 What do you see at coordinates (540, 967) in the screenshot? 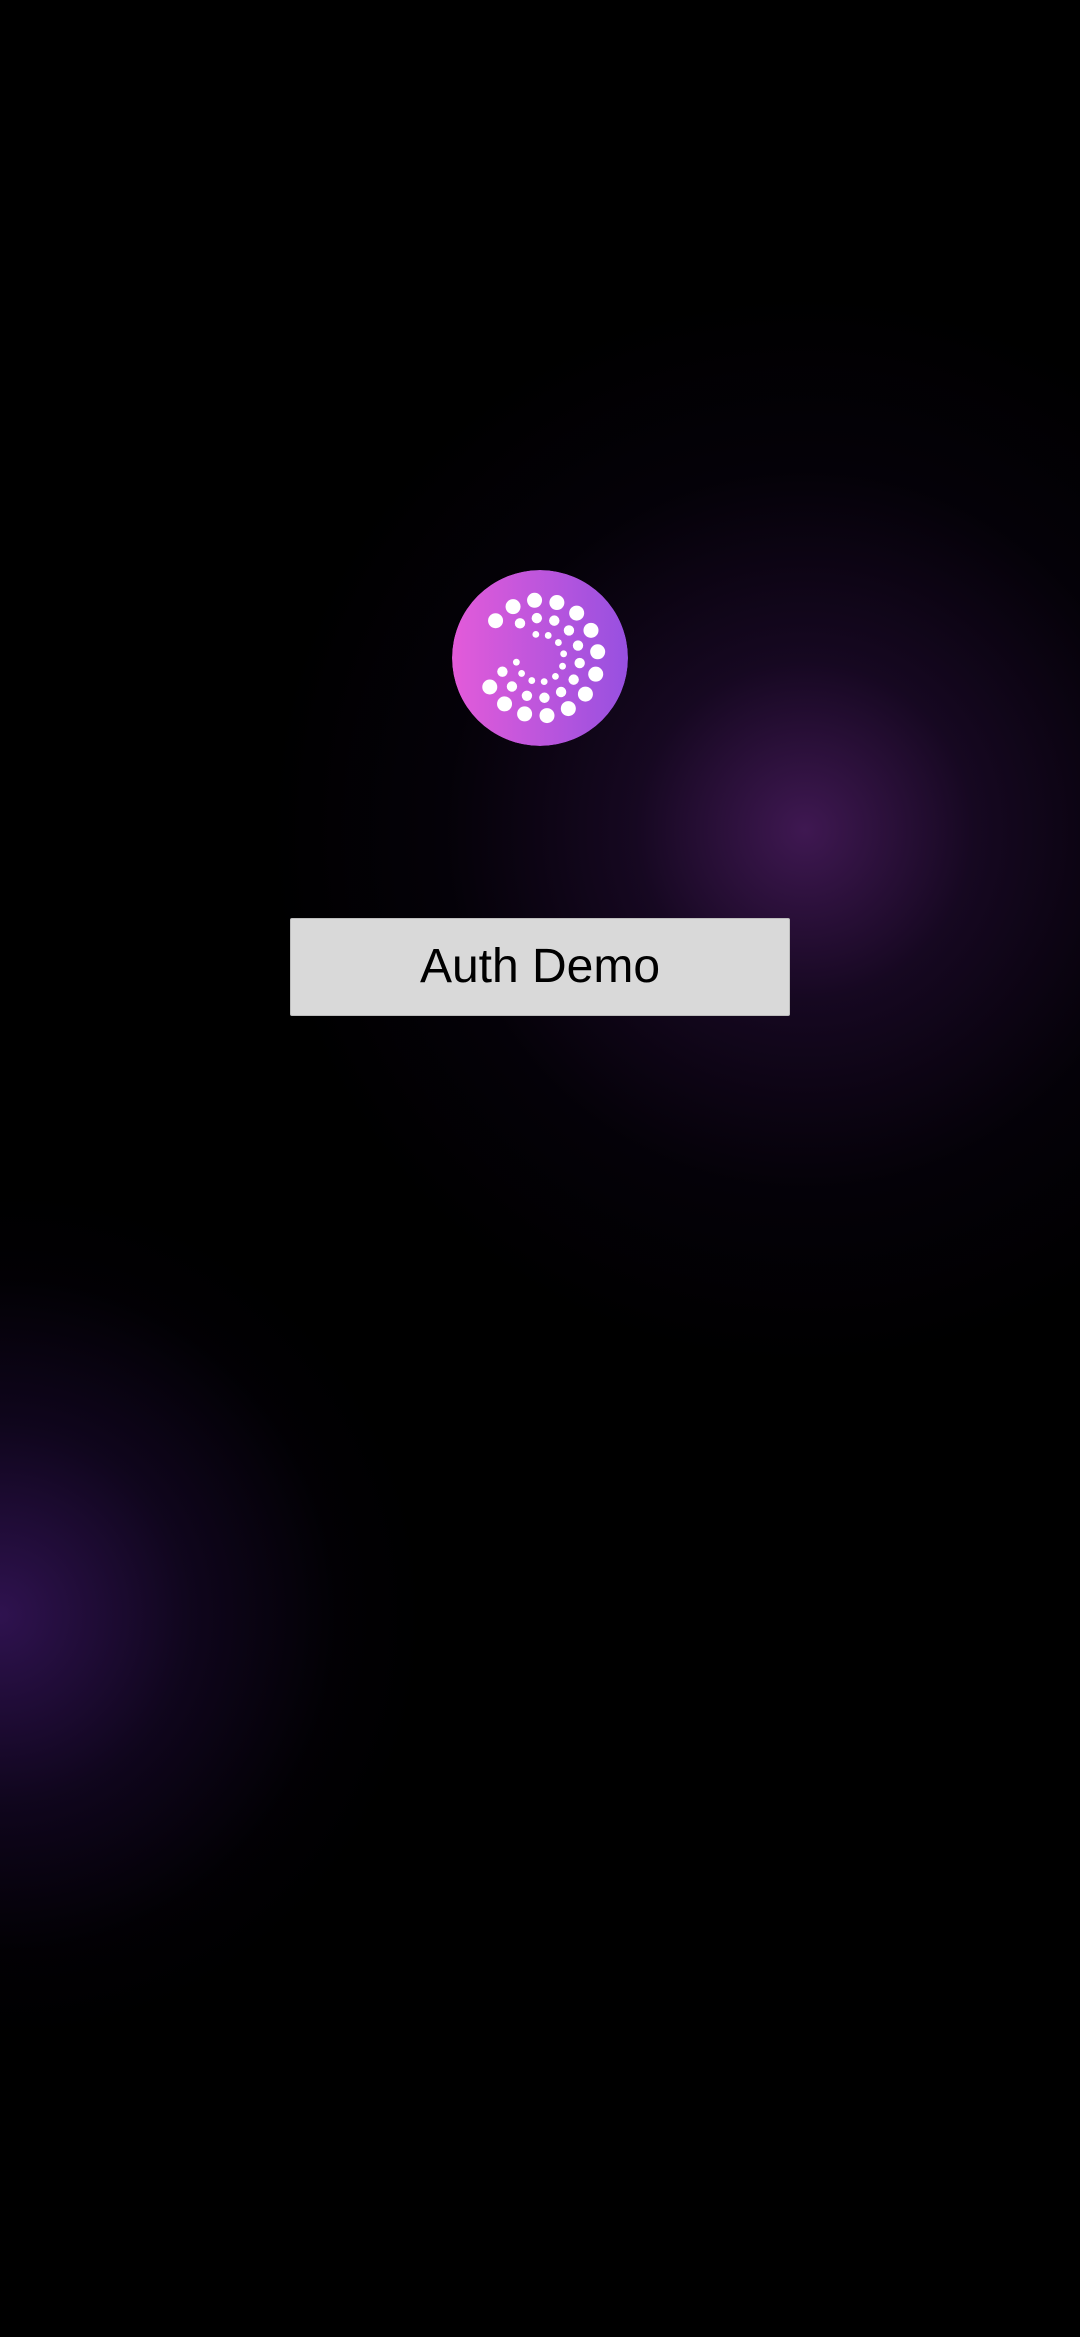
I see `auth-demo-button: Auth Demo` at bounding box center [540, 967].